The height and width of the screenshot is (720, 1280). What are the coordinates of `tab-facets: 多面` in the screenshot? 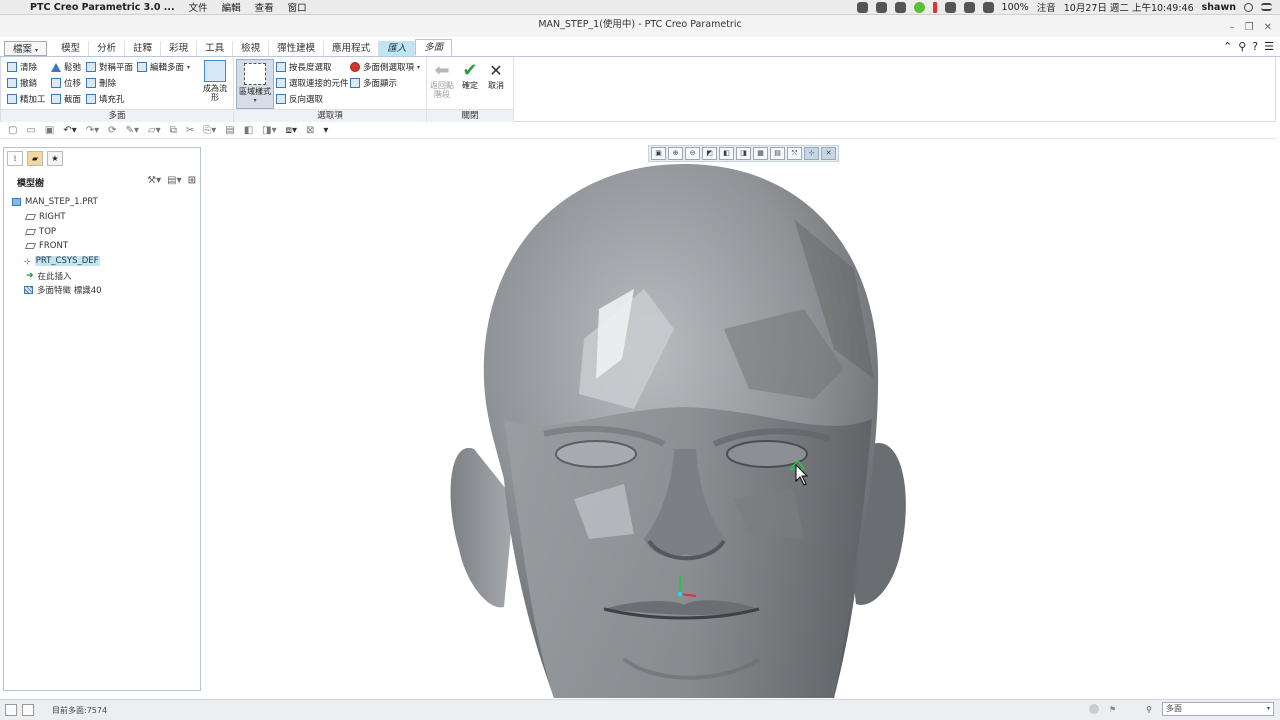 It's located at (434, 47).